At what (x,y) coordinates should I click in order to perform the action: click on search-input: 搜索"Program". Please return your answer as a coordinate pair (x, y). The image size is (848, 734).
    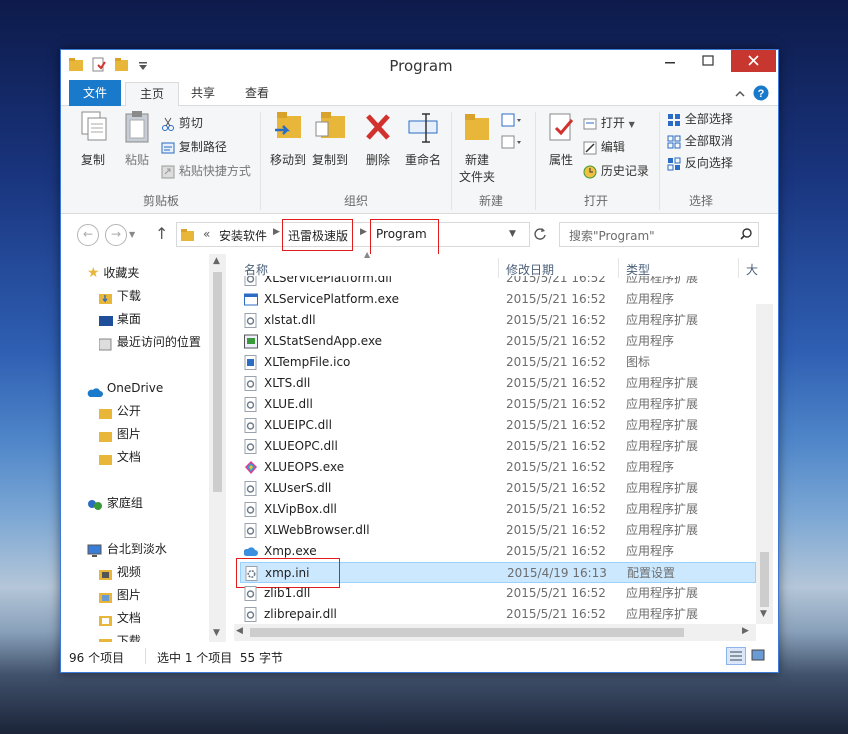
    Looking at the image, I should click on (659, 234).